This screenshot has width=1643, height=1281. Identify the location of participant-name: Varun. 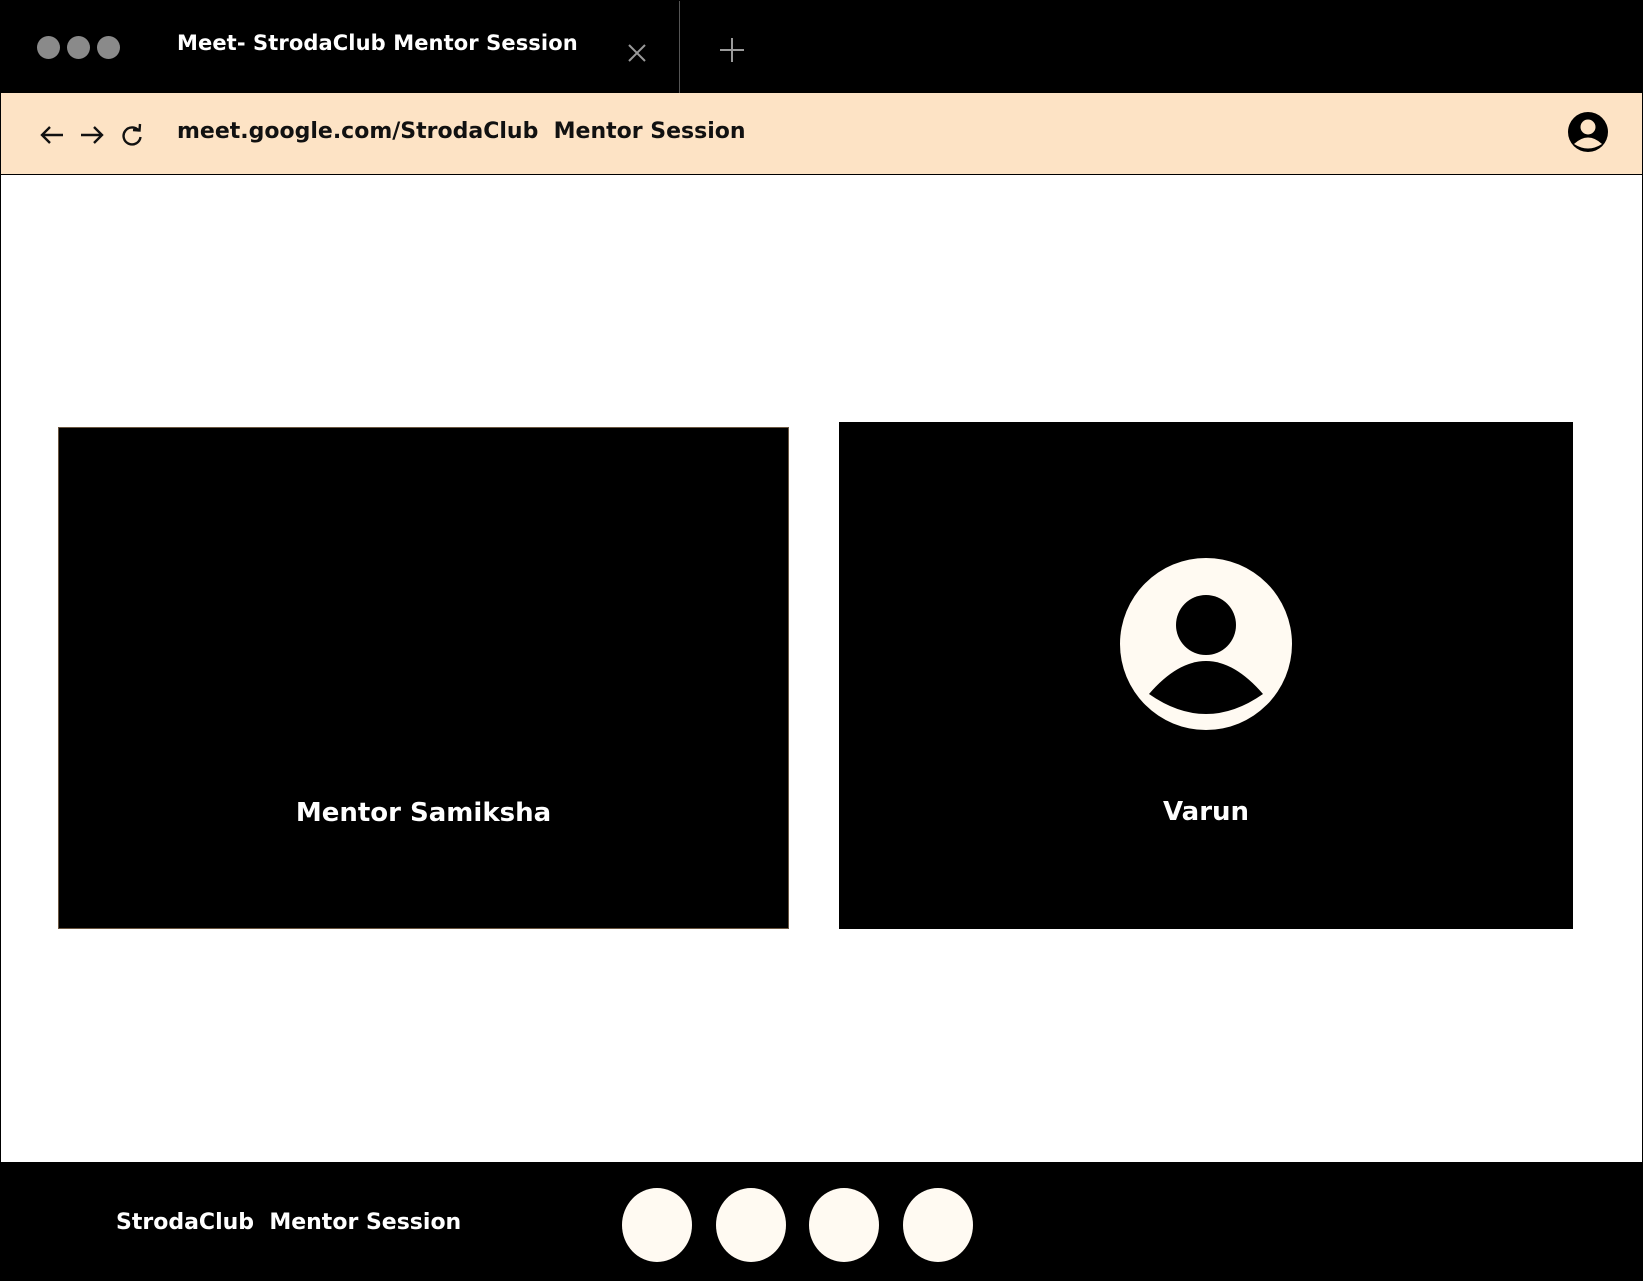
(1206, 812).